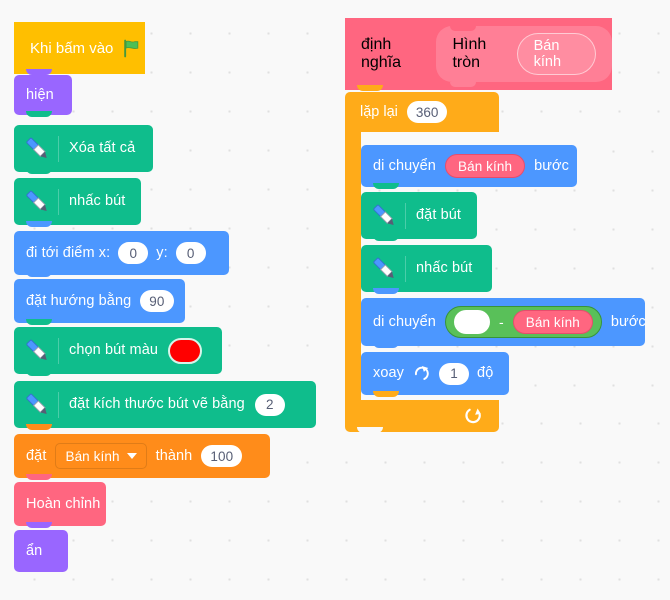  I want to click on block-goto-xy: đi tới điểm x: 0 y: 0, so click(121, 254).